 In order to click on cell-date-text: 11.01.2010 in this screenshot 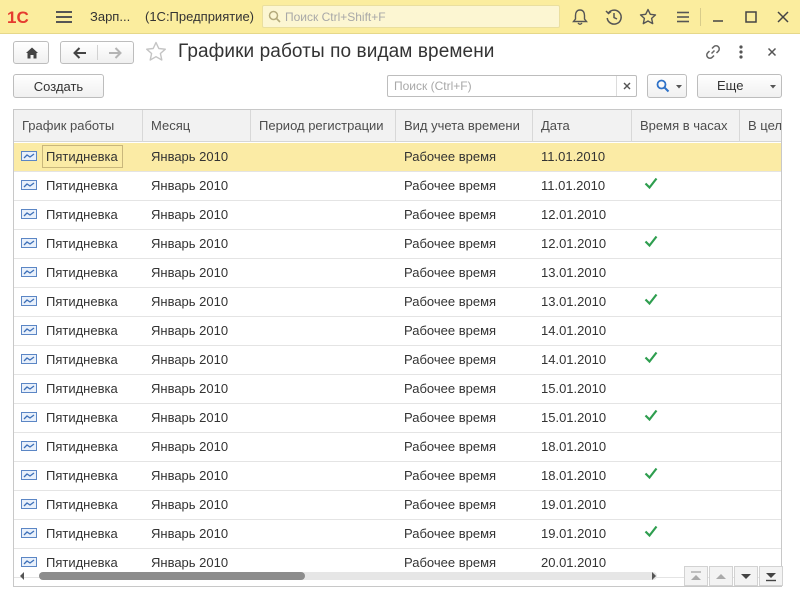, I will do `click(573, 156)`.